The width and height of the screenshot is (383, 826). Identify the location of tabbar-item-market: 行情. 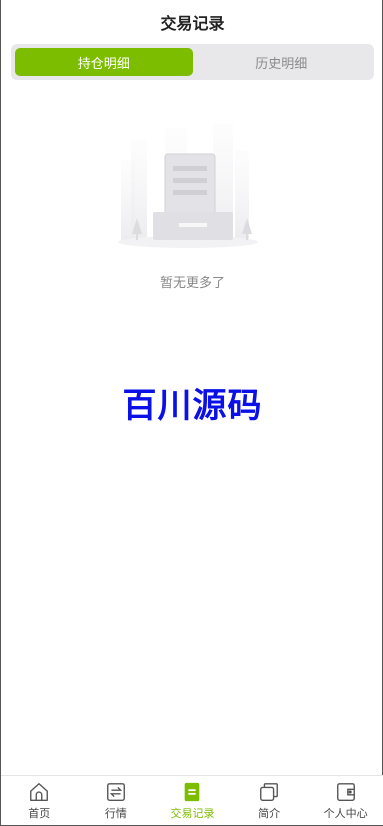
(116, 800).